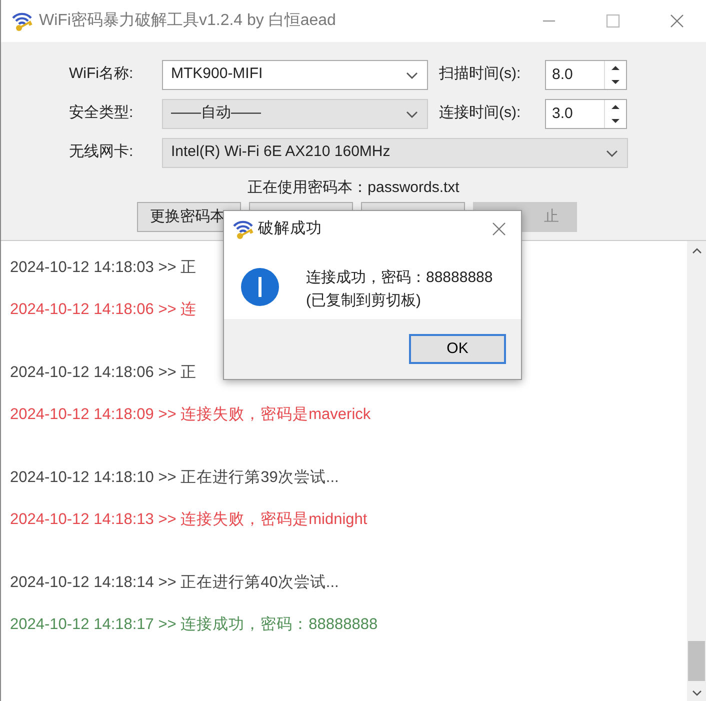 The width and height of the screenshot is (706, 701). What do you see at coordinates (353, 188) in the screenshot?
I see `password-file-label: 正在使用密码本：passwords.txt` at bounding box center [353, 188].